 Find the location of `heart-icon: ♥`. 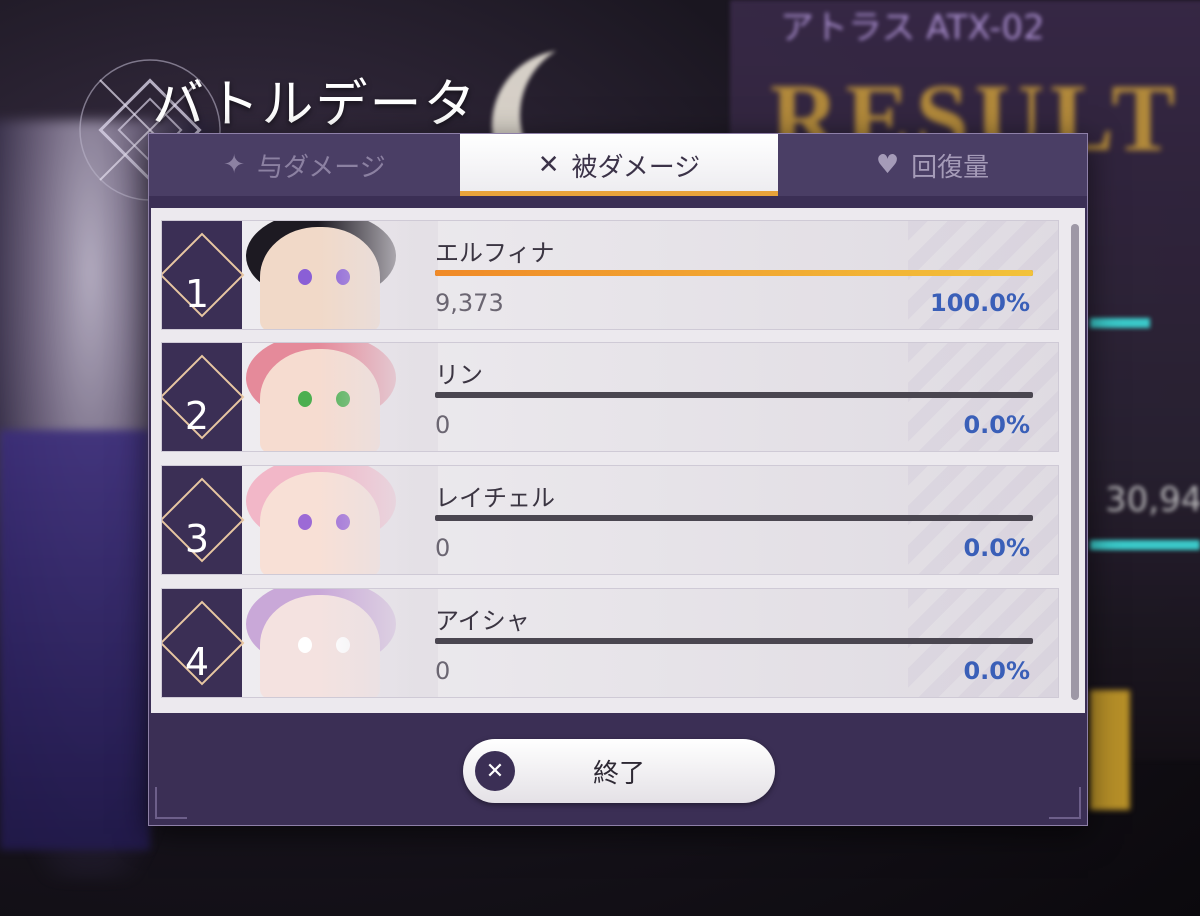

heart-icon: ♥ is located at coordinates (887, 165).